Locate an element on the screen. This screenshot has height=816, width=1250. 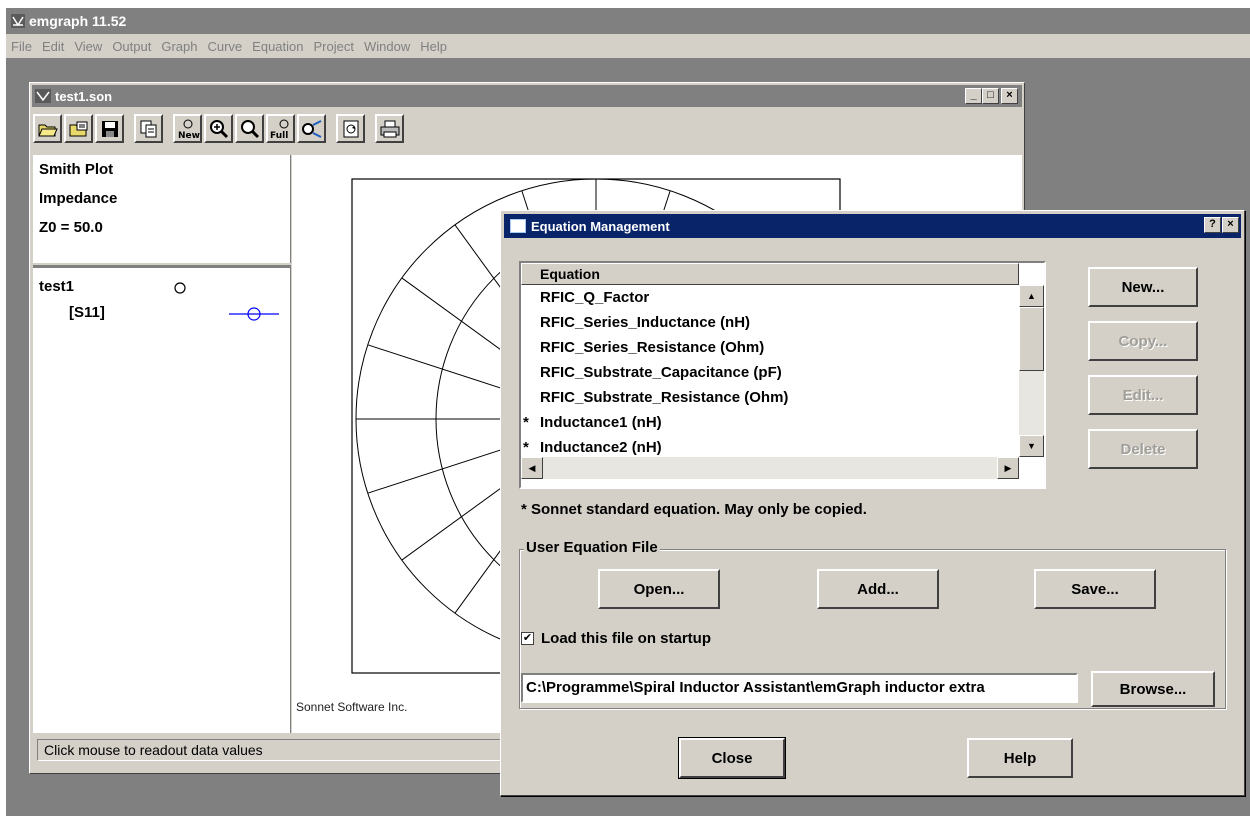
horizontal-scrollbar: ◀ ▶ is located at coordinates (770, 468).